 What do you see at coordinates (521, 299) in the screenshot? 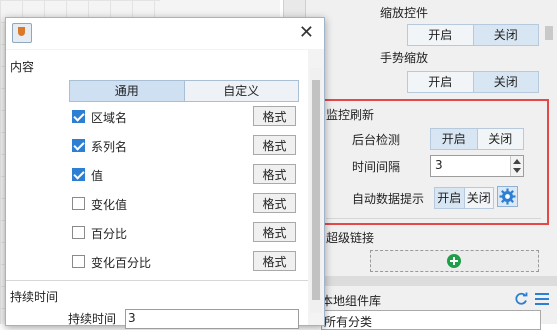
I see `refresh-icon` at bounding box center [521, 299].